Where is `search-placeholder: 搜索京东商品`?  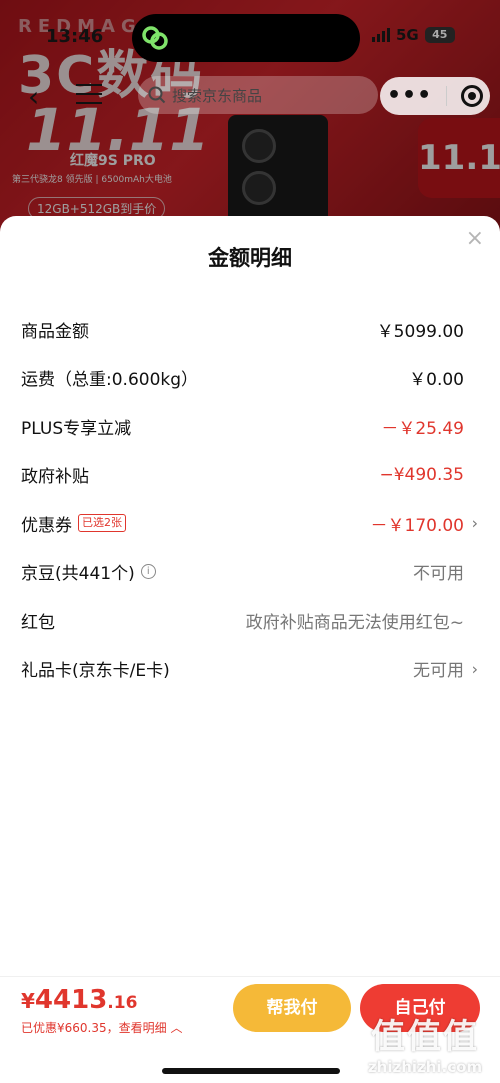
search-placeholder: 搜索京东商品 is located at coordinates (217, 95).